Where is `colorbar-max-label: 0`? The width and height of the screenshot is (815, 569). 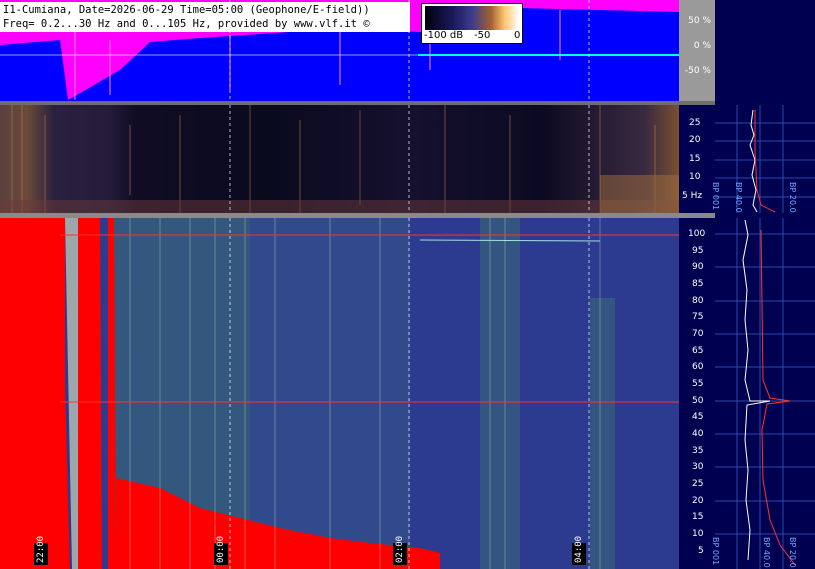 colorbar-max-label: 0 is located at coordinates (517, 35).